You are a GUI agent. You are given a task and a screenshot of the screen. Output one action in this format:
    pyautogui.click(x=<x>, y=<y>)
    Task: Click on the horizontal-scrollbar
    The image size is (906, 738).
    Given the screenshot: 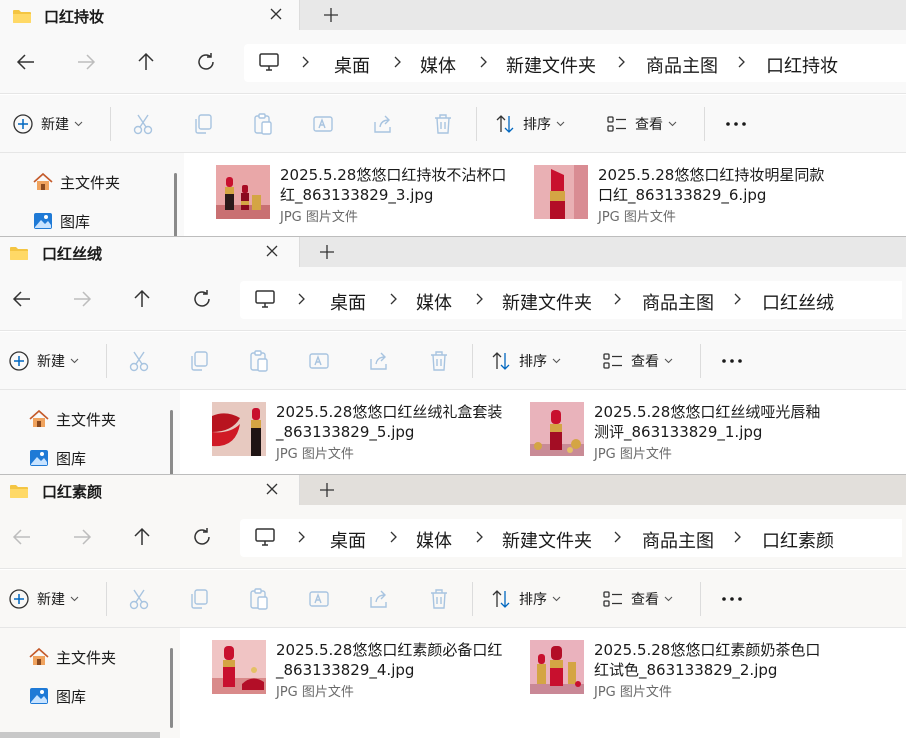 What is the action you would take?
    pyautogui.click(x=80, y=735)
    